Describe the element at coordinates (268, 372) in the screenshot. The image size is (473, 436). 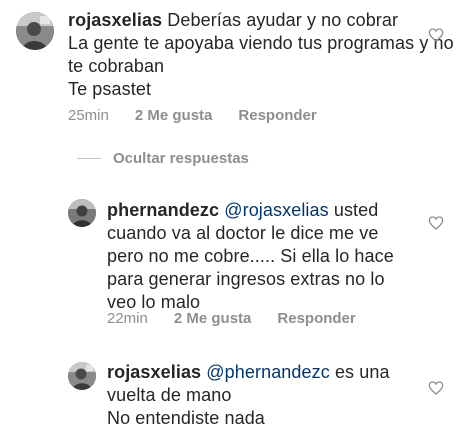
I see `mention-link: @phernandezc` at that location.